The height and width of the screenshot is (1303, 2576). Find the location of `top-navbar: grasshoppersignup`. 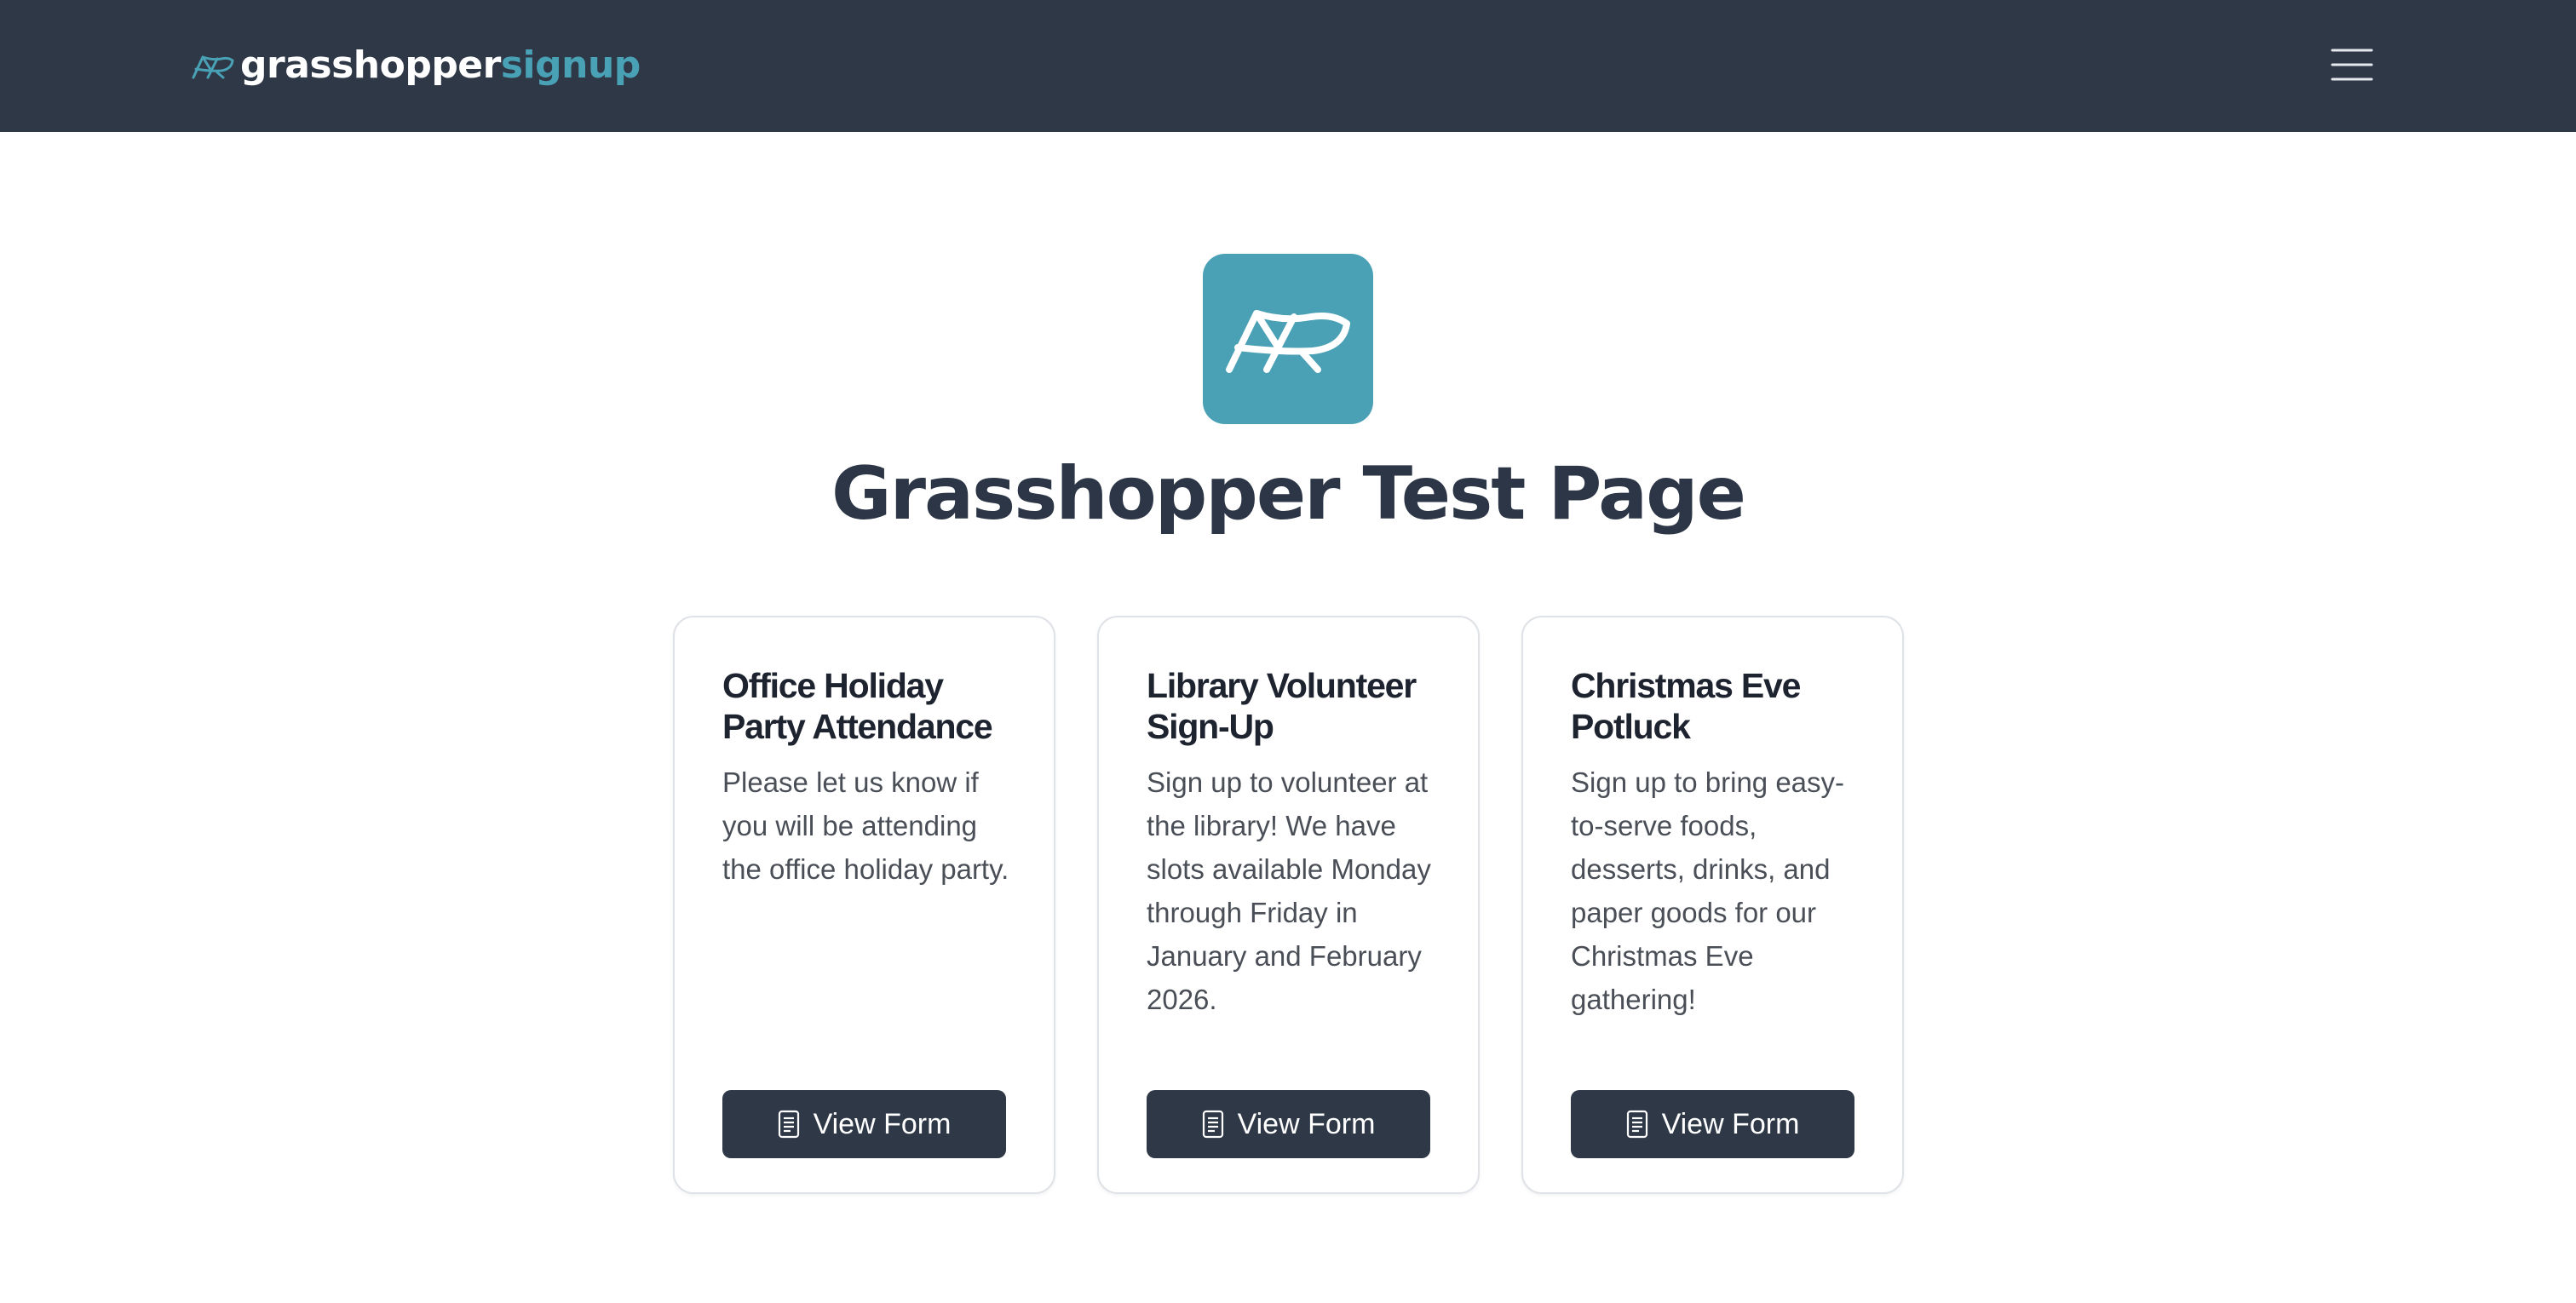

top-navbar: grasshoppersignup is located at coordinates (1288, 66).